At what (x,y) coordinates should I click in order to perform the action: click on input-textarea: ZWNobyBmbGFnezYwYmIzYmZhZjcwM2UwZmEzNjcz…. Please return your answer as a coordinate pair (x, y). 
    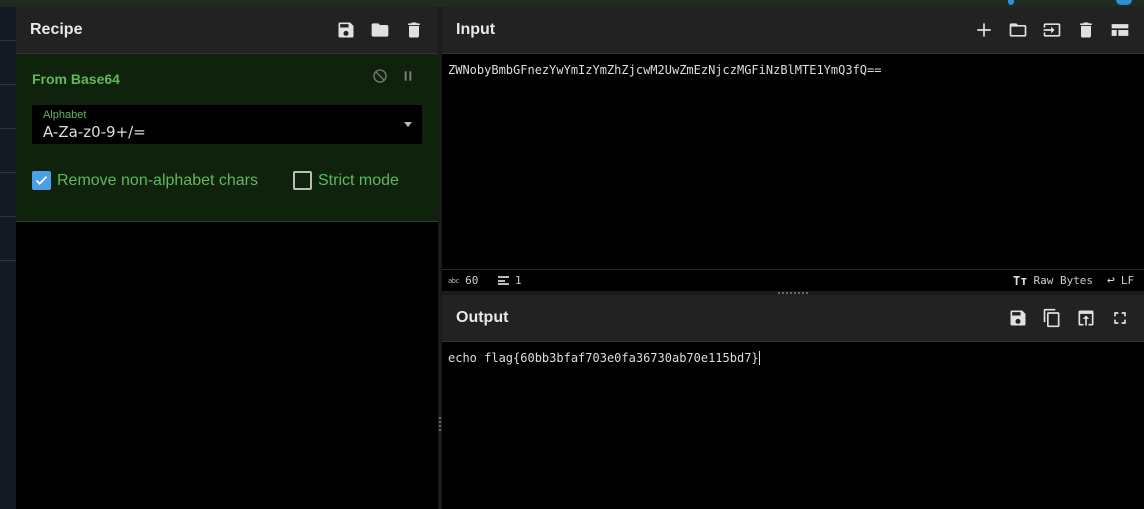
    Looking at the image, I should click on (793, 70).